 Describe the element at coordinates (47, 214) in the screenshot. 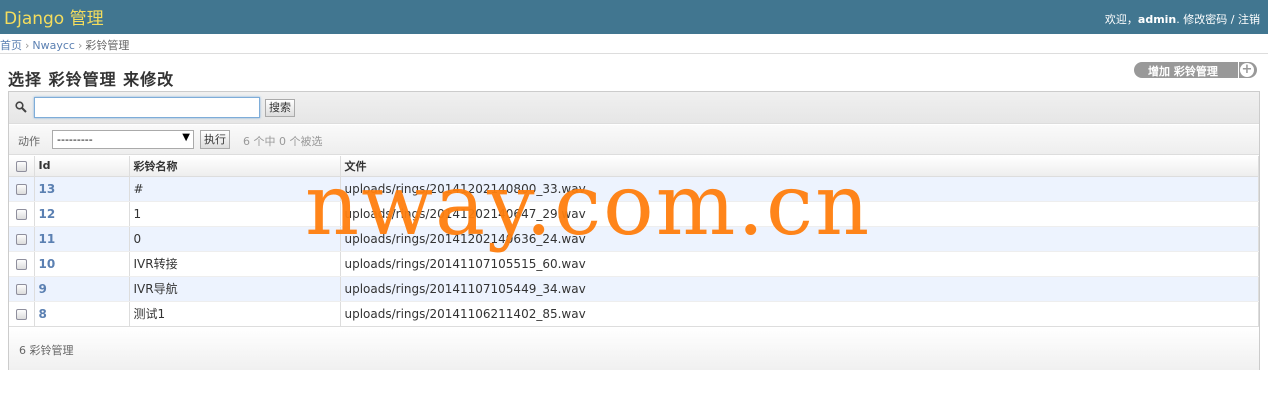

I see `id-link: 12` at that location.